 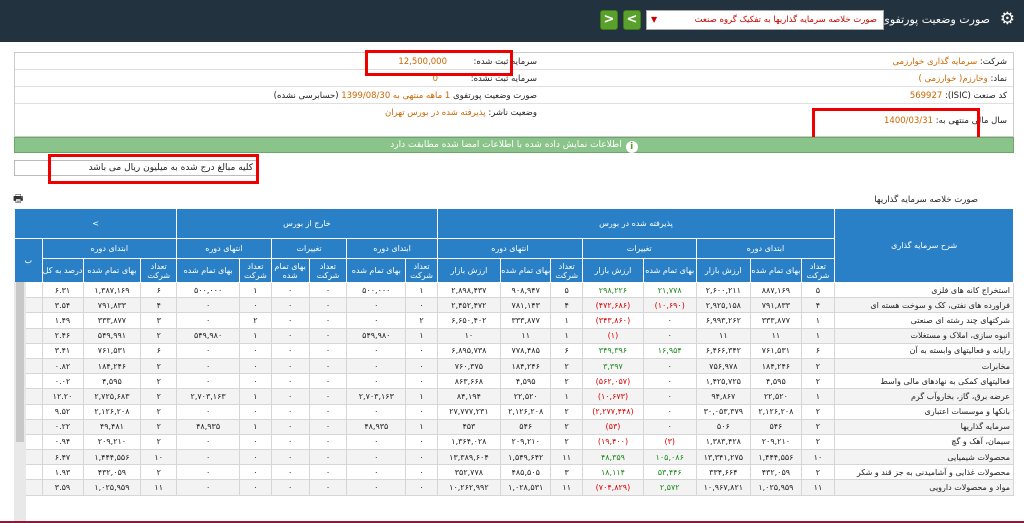 What do you see at coordinates (924, 335) in the screenshot?
I see `row-desc: انبوه سازی، املاک و مستغلات` at bounding box center [924, 335].